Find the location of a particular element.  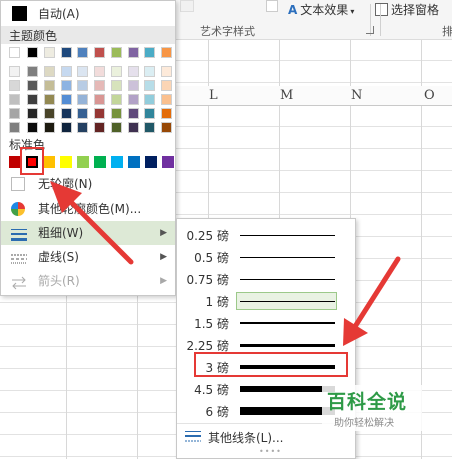

weight-option-label: 1 磅 is located at coordinates (217, 302).